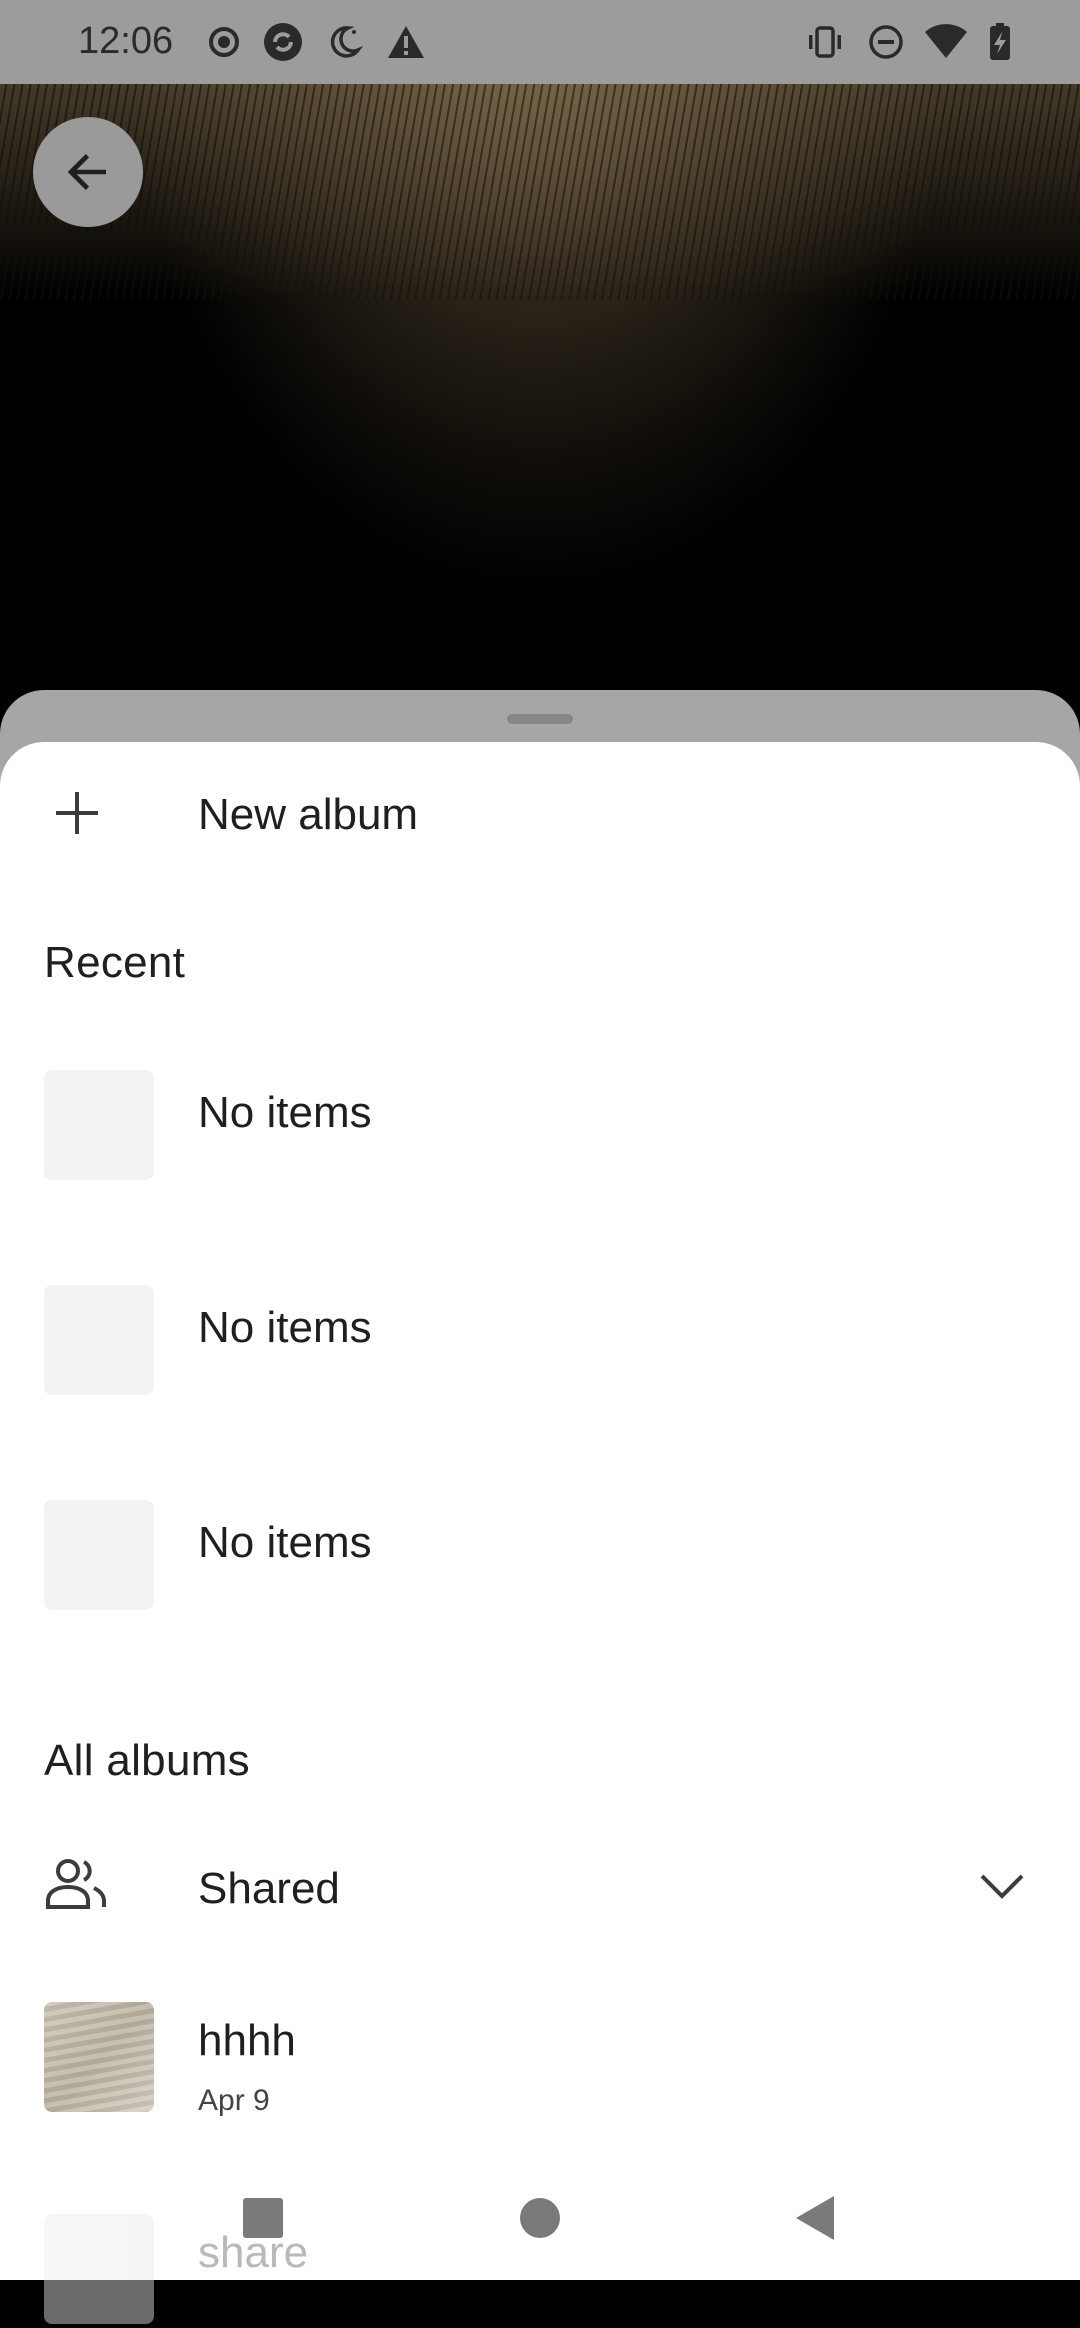 The image size is (1080, 2328). What do you see at coordinates (540, 2076) in the screenshot?
I see `album-item: hhhh Apr 9` at bounding box center [540, 2076].